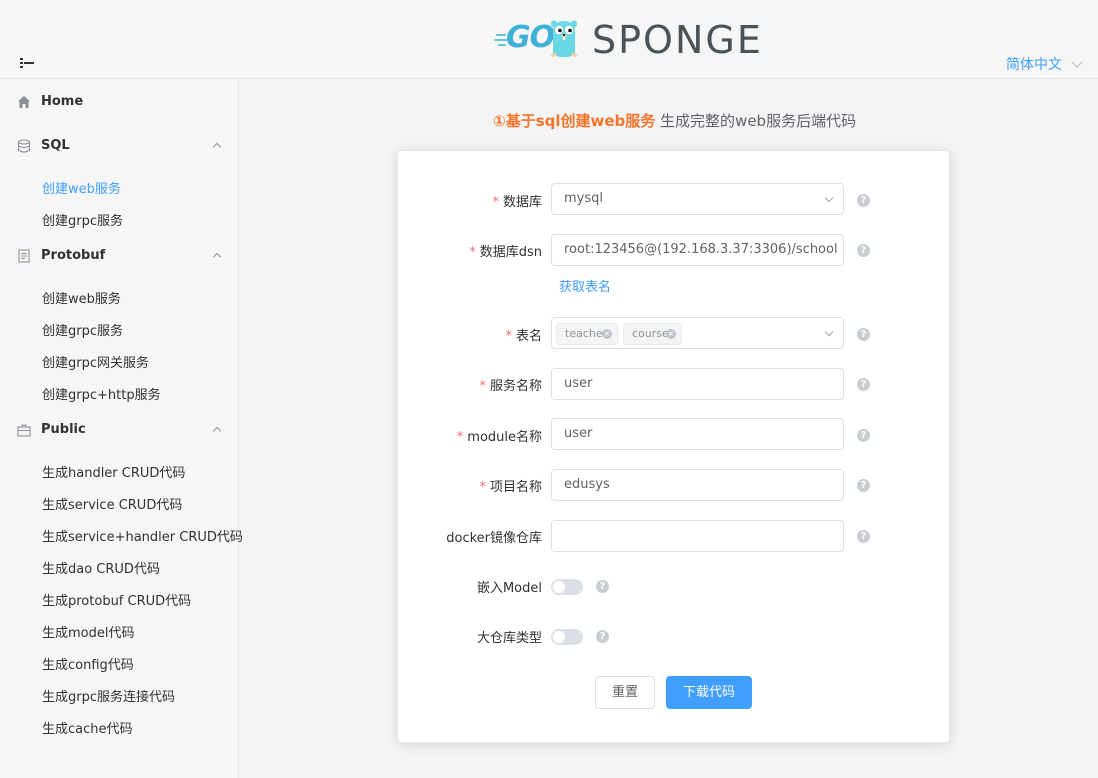 Image resolution: width=1098 pixels, height=778 pixels. Describe the element at coordinates (509, 588) in the screenshot. I see `embed-model-label: 嵌入Model` at that location.